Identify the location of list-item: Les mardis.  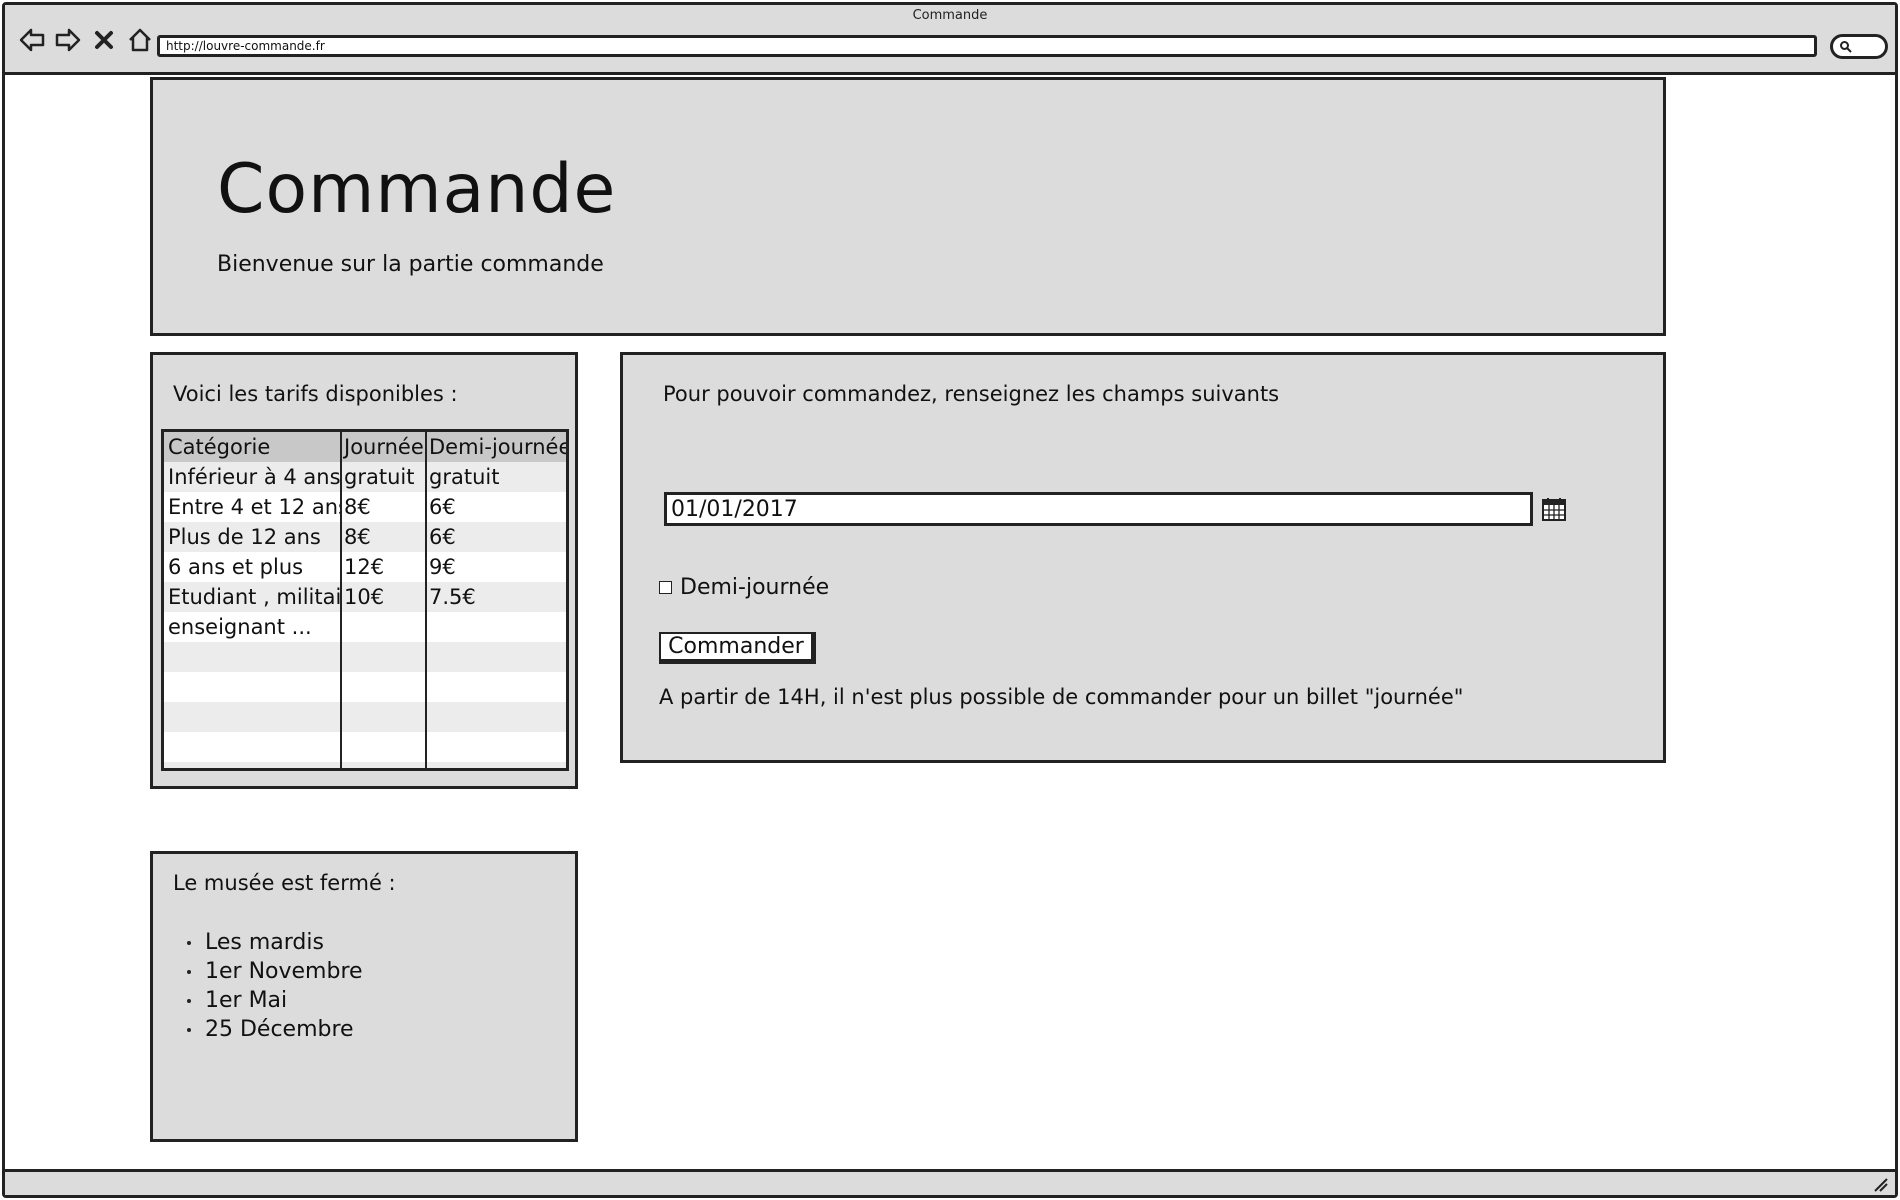
(275, 942).